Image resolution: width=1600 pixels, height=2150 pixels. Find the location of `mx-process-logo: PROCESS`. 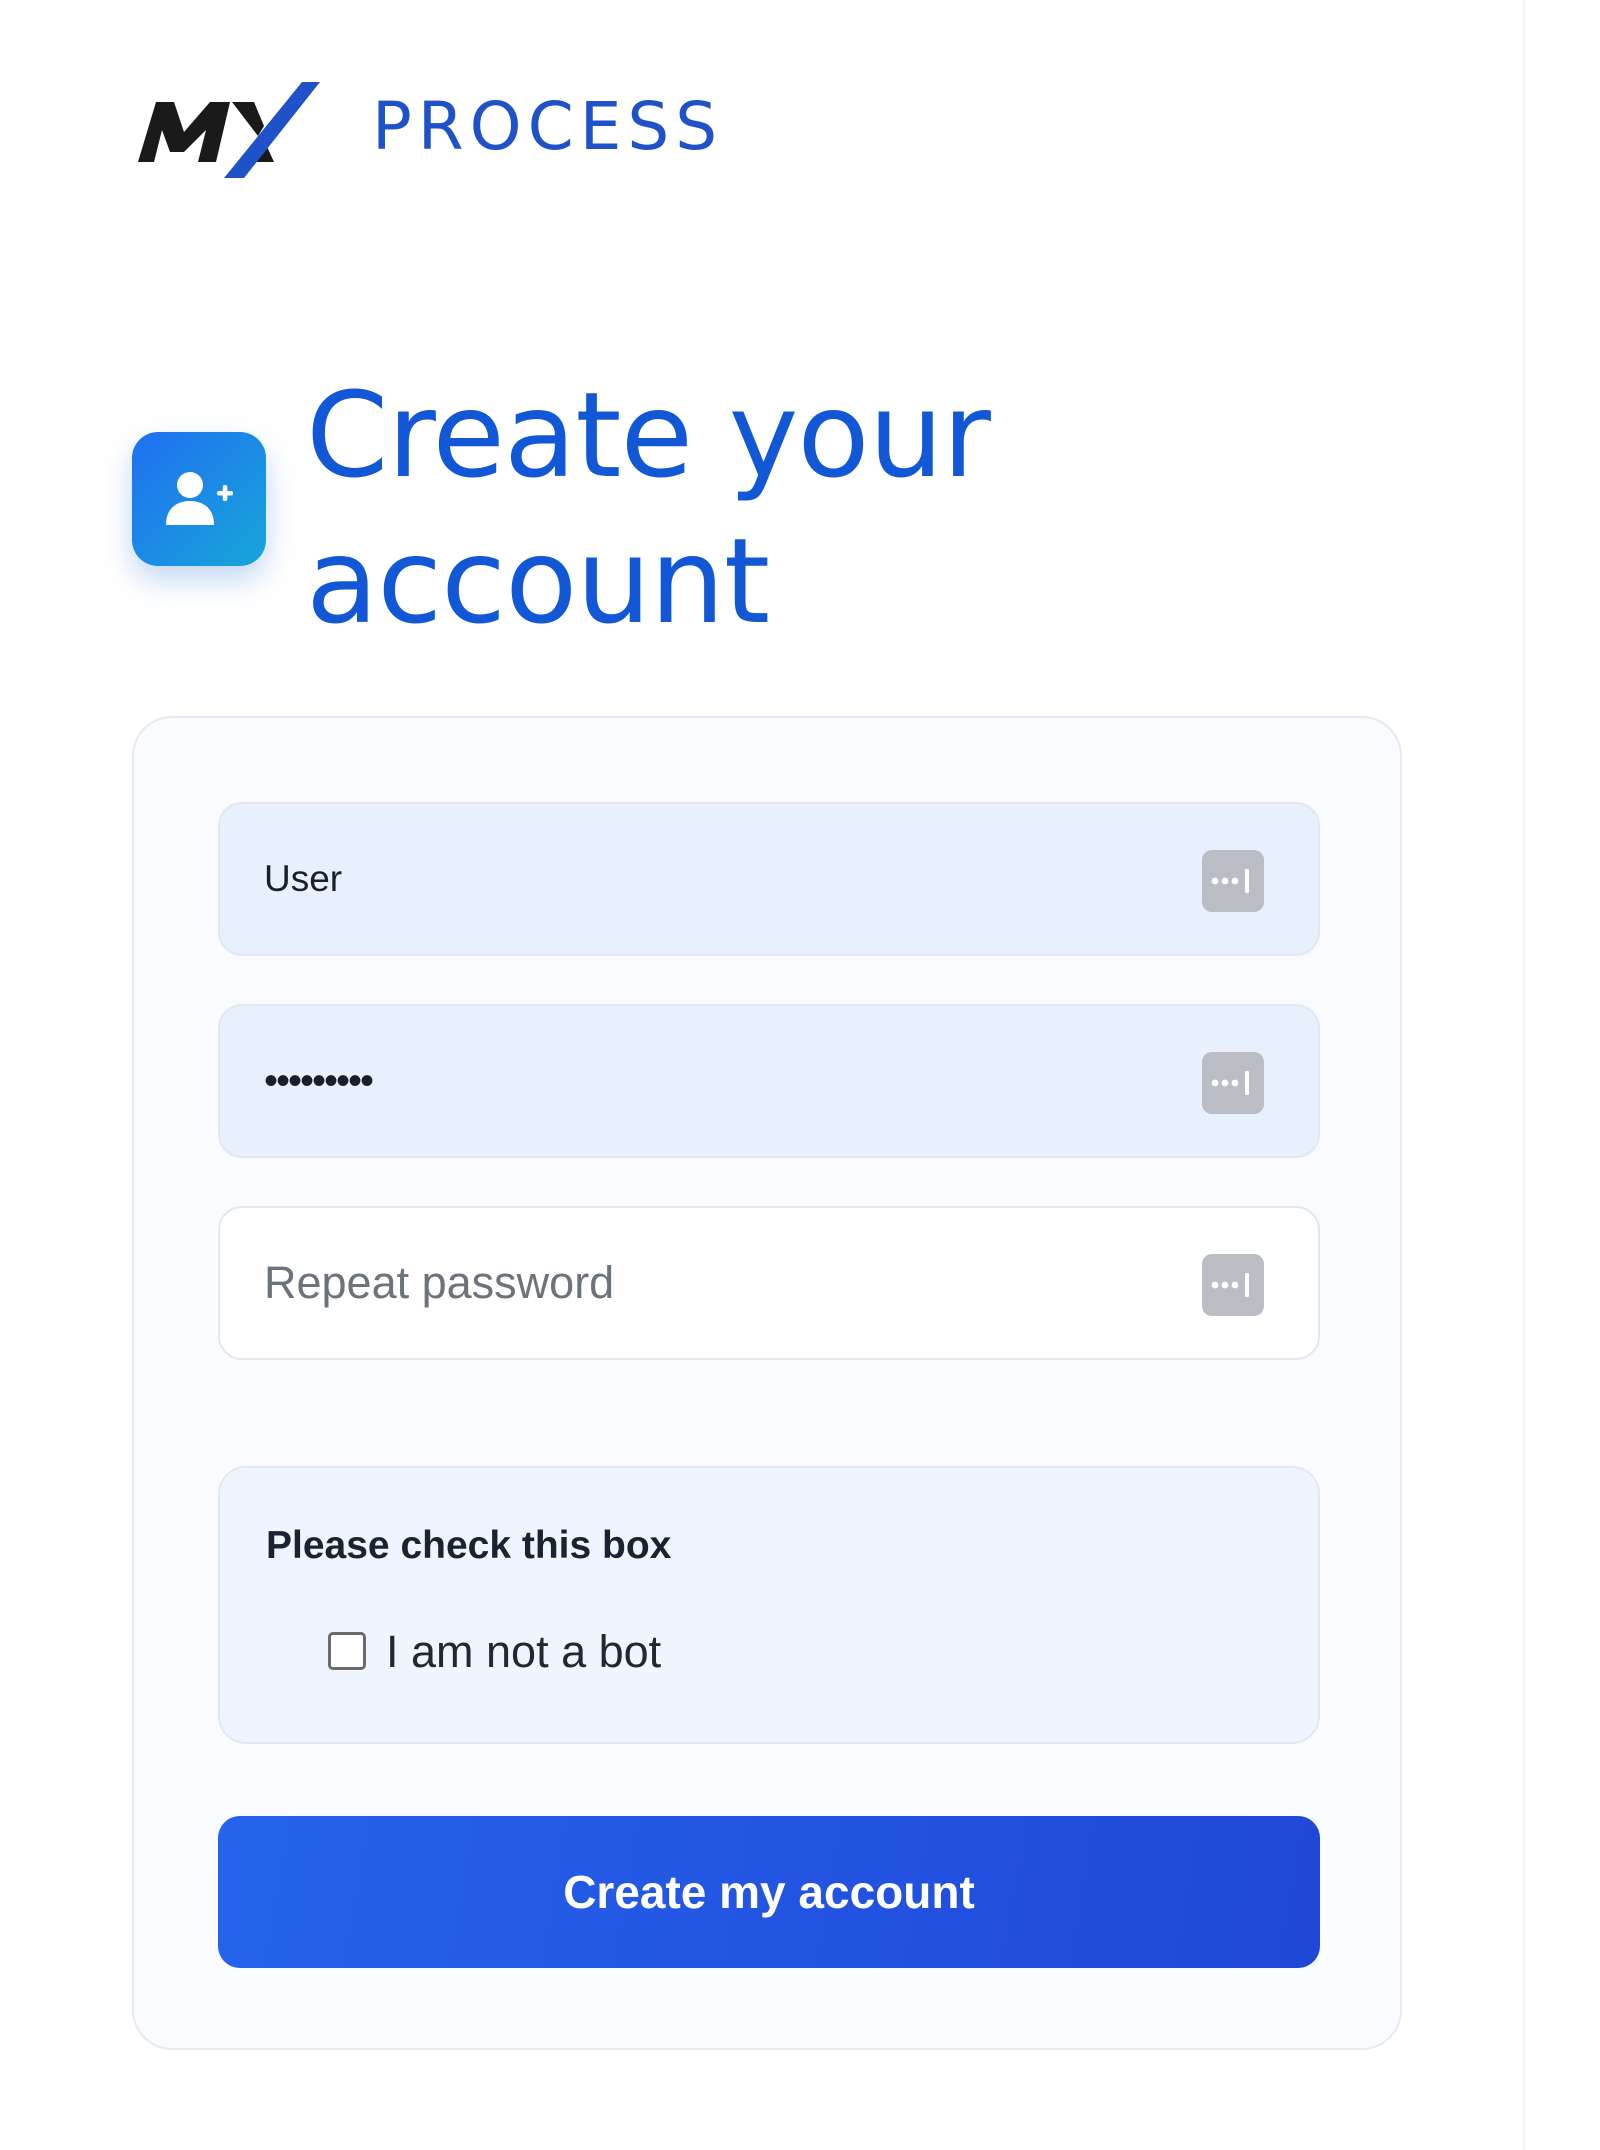

mx-process-logo: PROCESS is located at coordinates (457, 130).